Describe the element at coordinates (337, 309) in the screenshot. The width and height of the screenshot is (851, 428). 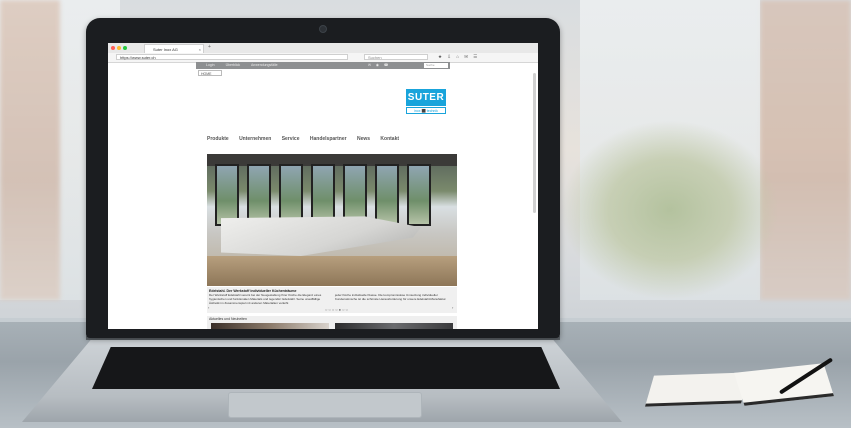
I see `slider-pager: ○○○○●○○` at that location.